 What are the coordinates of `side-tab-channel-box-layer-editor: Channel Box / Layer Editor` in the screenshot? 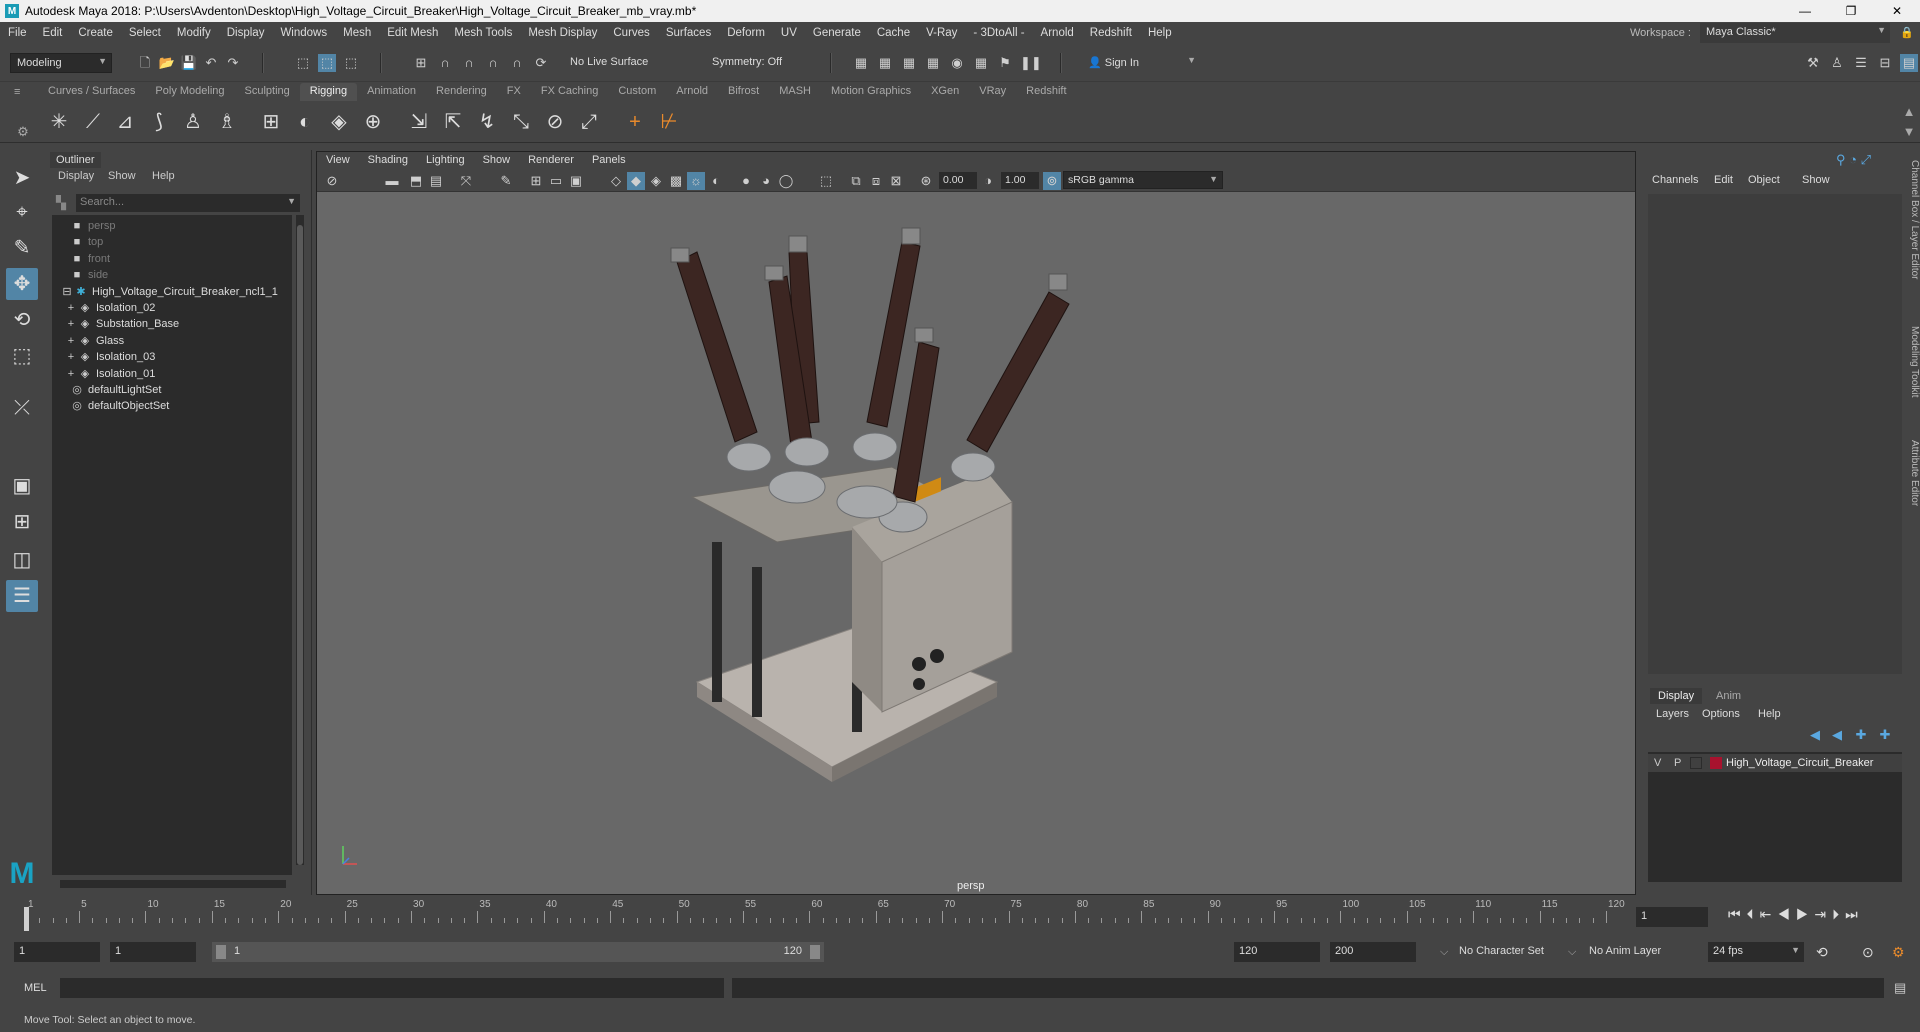 It's located at (1912, 220).